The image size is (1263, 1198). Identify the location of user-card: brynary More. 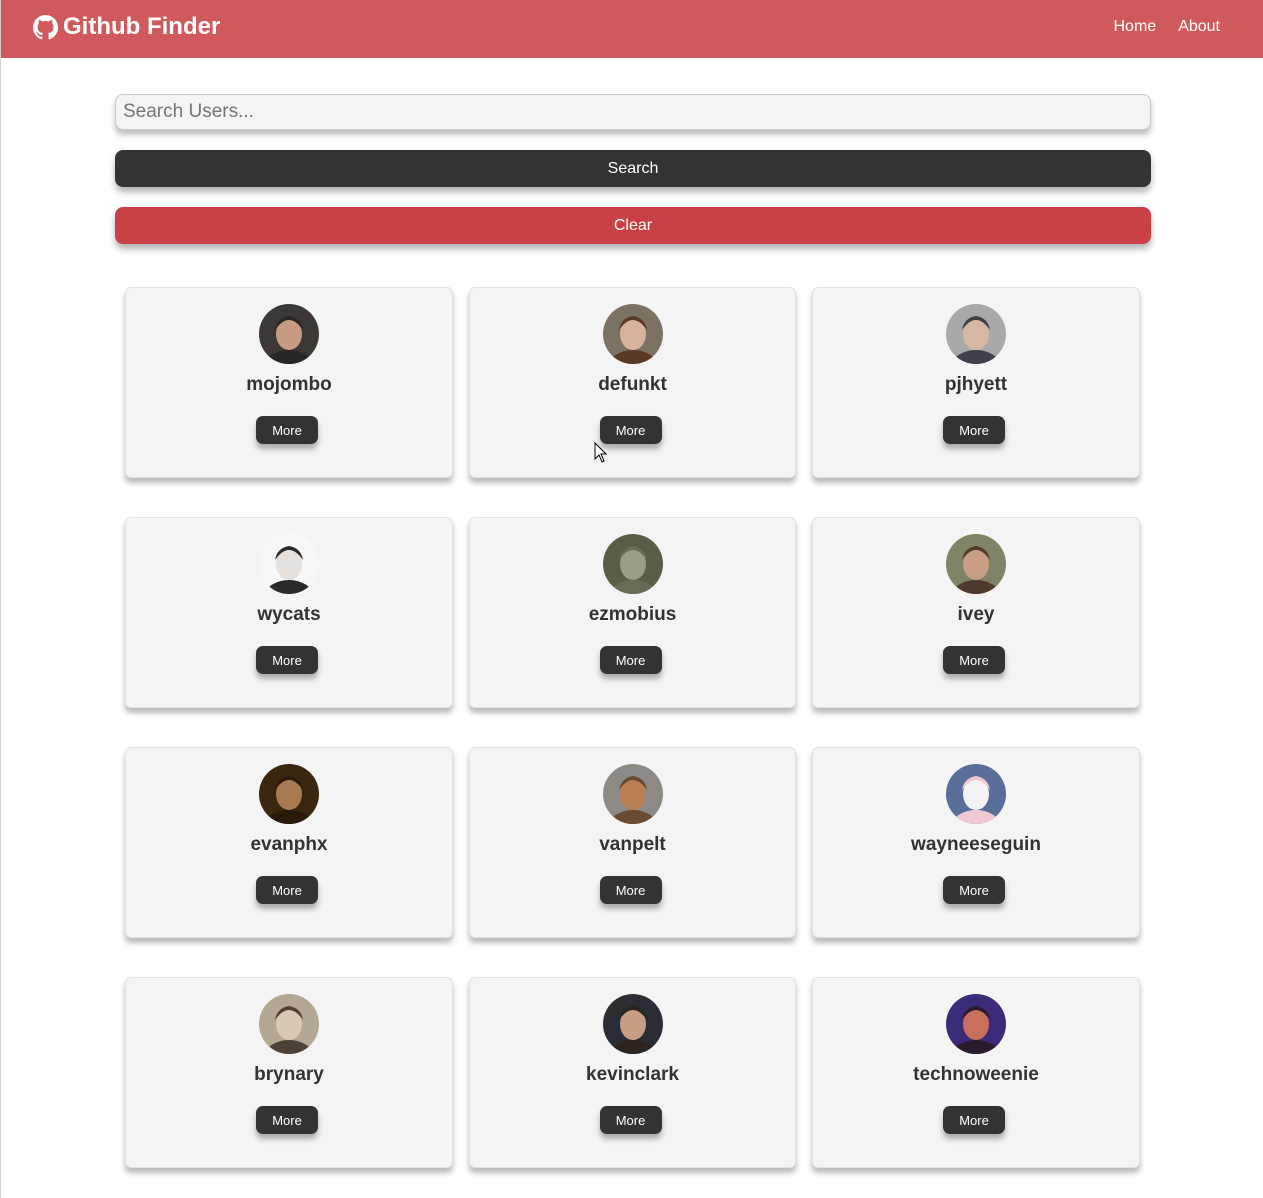
(289, 1072).